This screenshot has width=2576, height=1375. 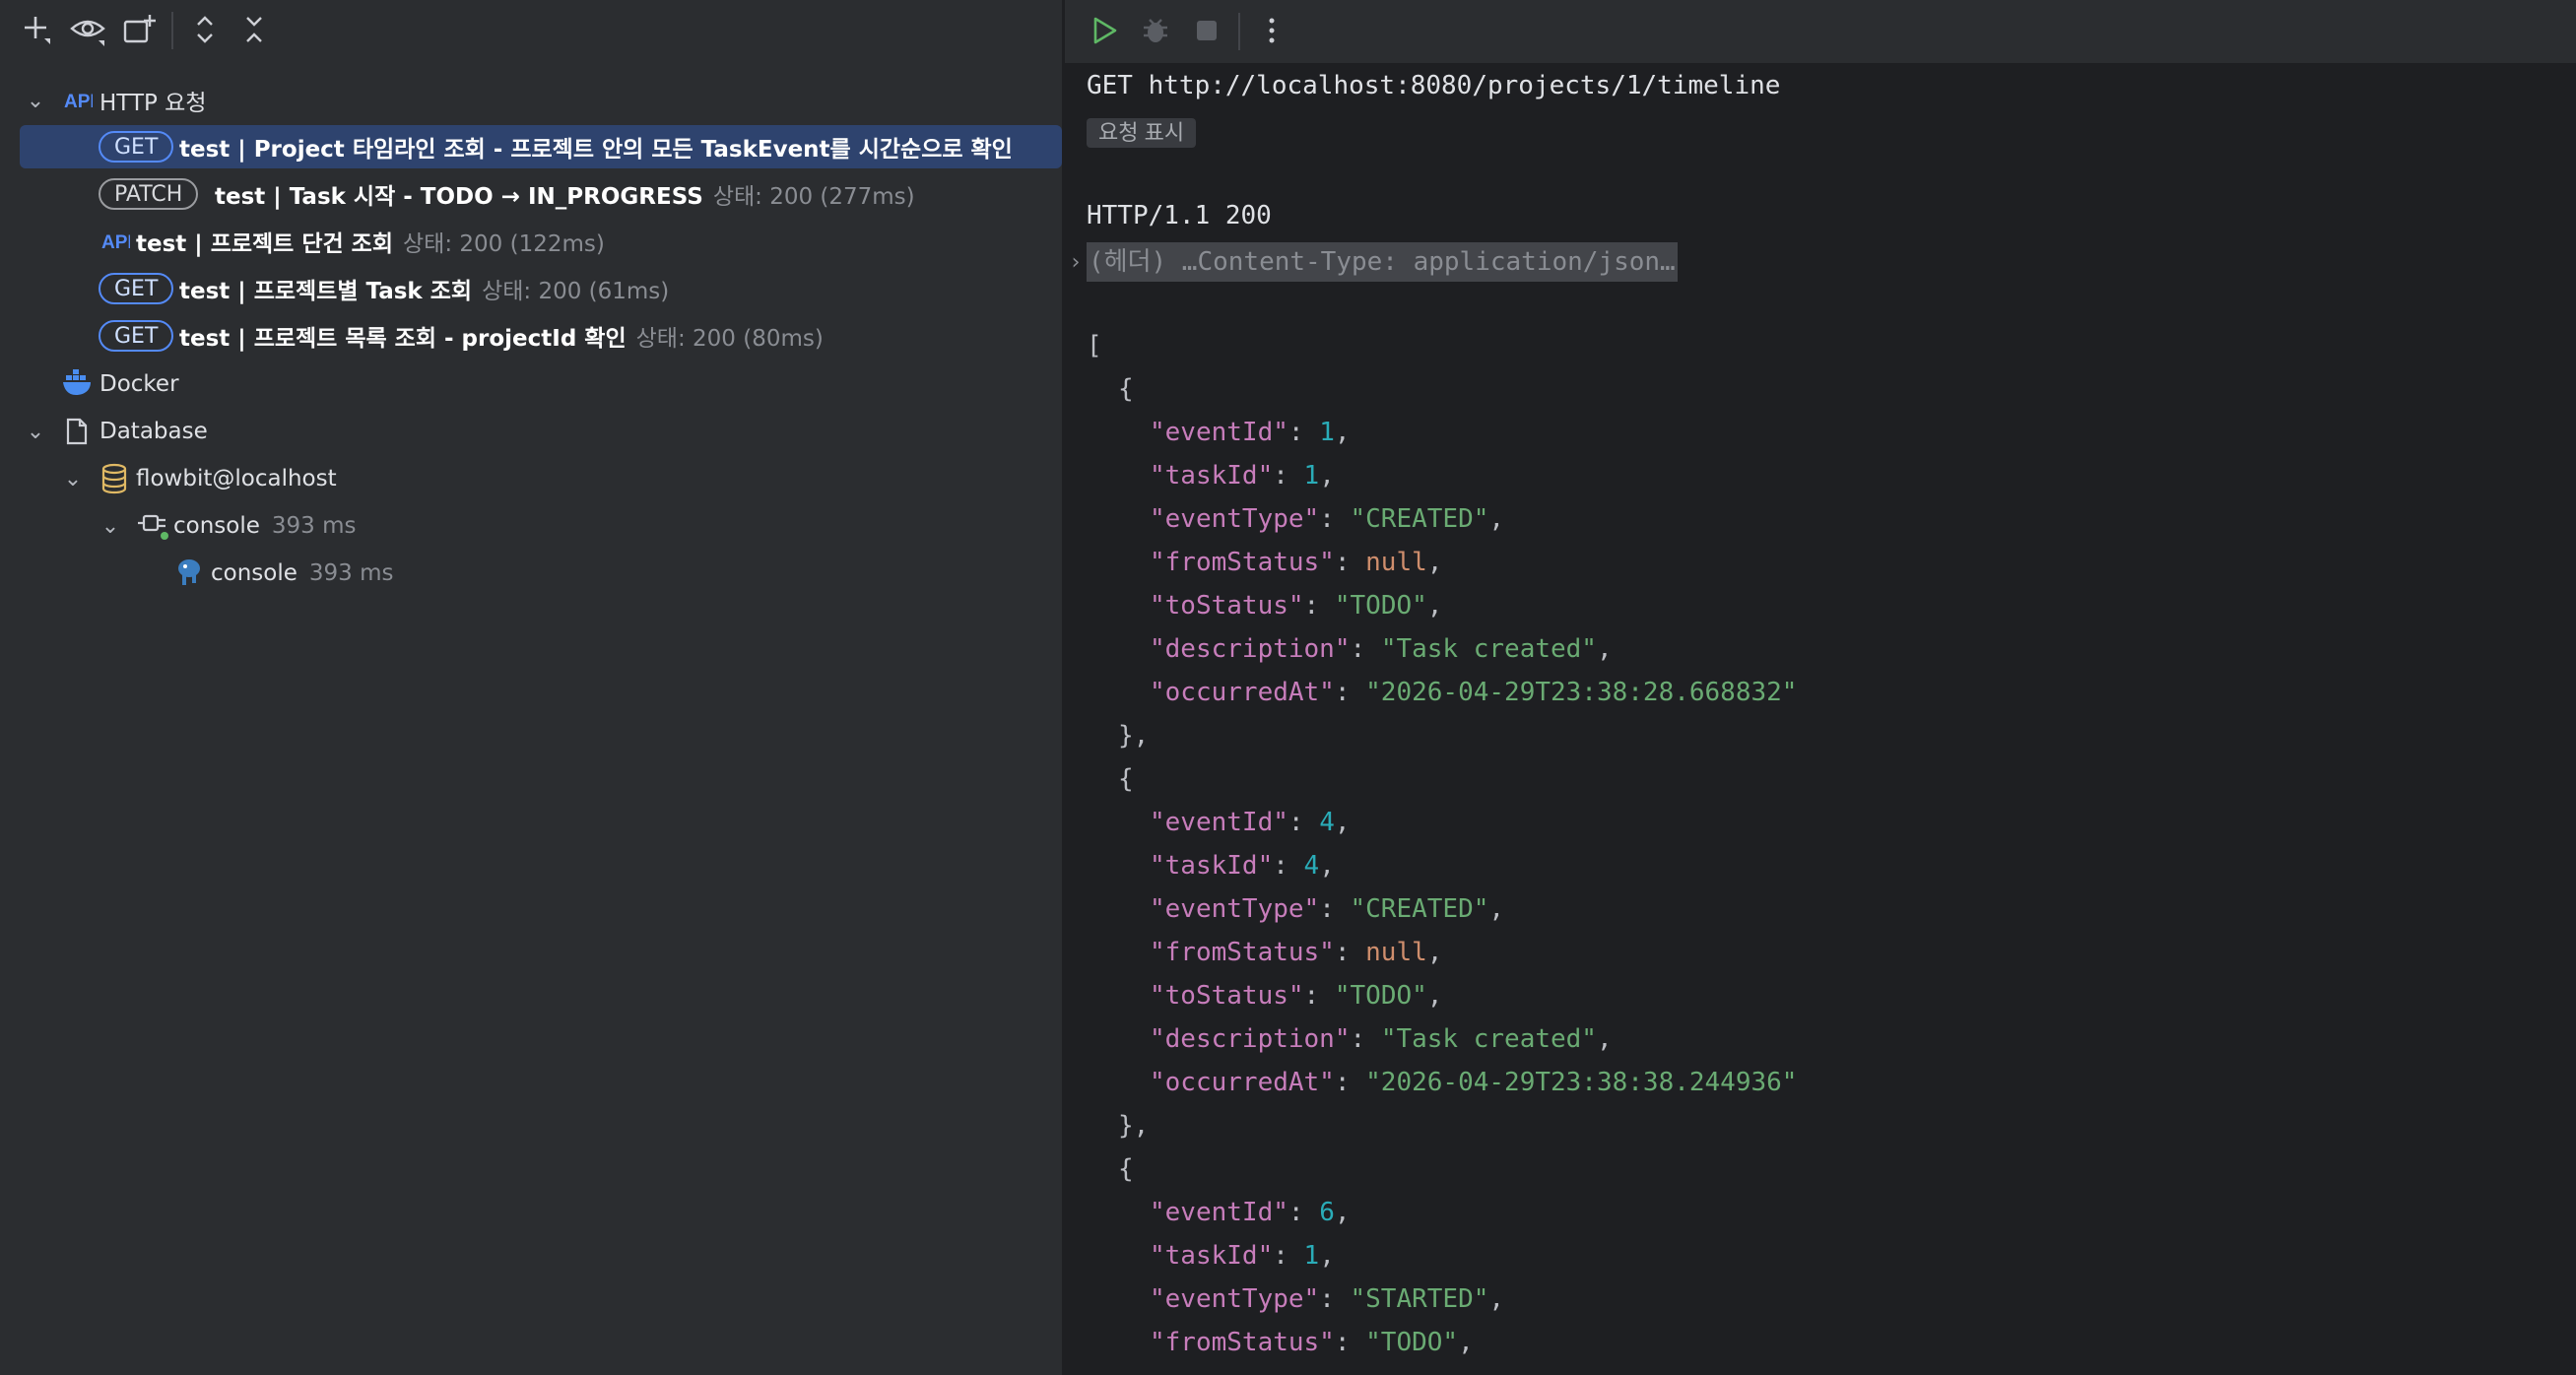 What do you see at coordinates (254, 29) in the screenshot?
I see `collapse-all-icon` at bounding box center [254, 29].